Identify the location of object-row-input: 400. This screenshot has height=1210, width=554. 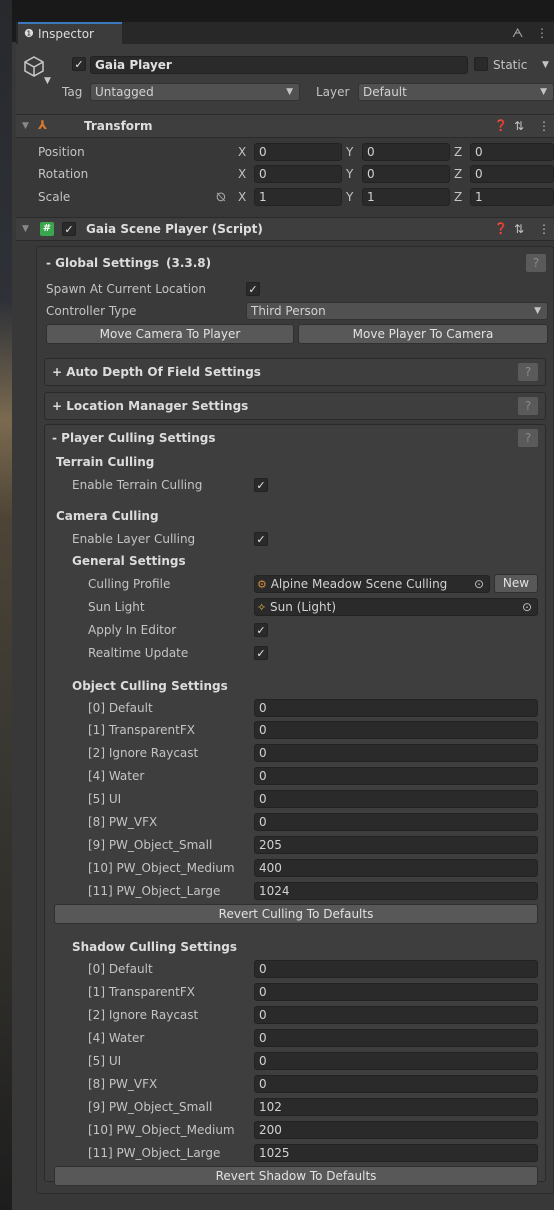
(396, 868).